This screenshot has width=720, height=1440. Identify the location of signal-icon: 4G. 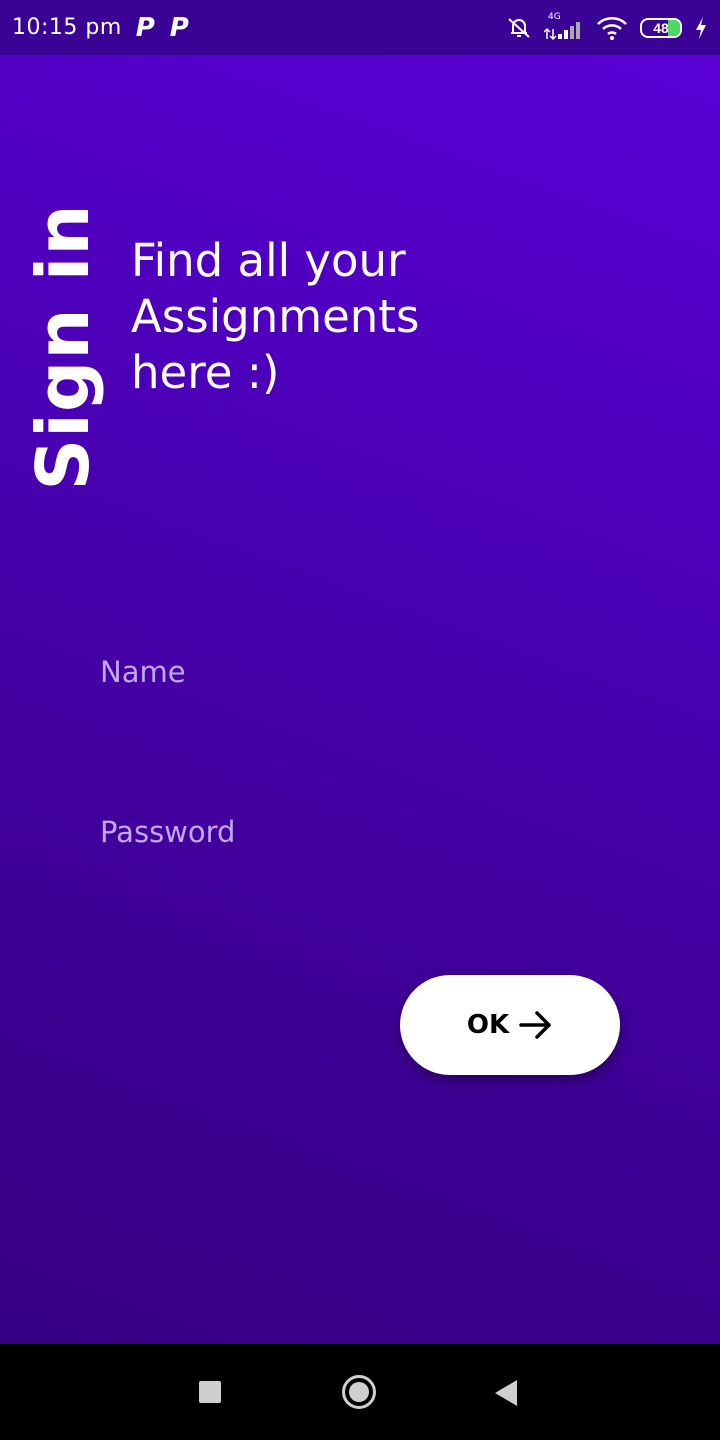
(564, 26).